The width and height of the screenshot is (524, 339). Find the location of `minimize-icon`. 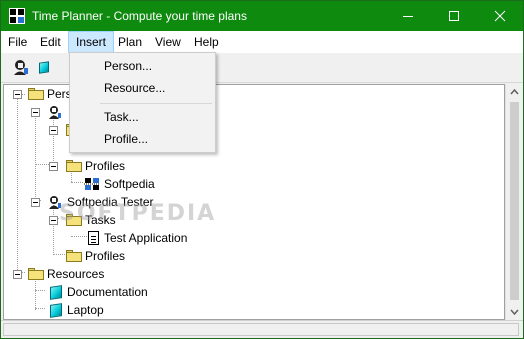

minimize-icon is located at coordinates (408, 16).